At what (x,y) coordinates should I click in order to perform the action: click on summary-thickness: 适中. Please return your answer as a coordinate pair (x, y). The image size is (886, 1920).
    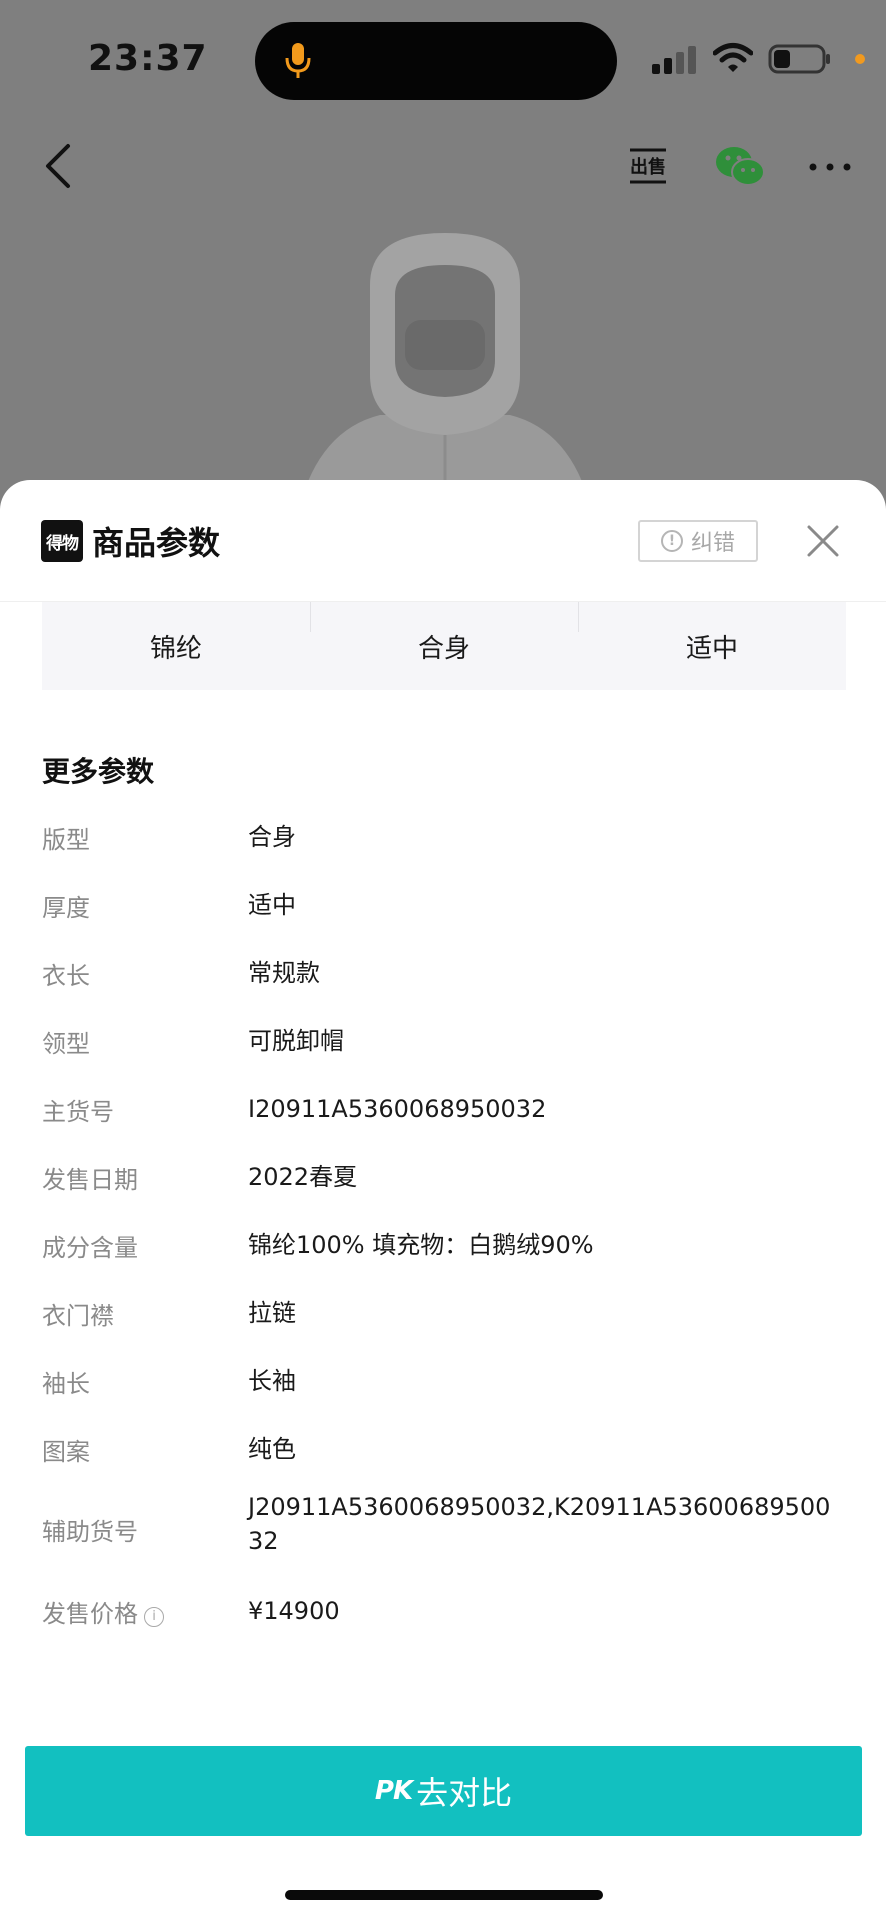
    Looking at the image, I should click on (712, 646).